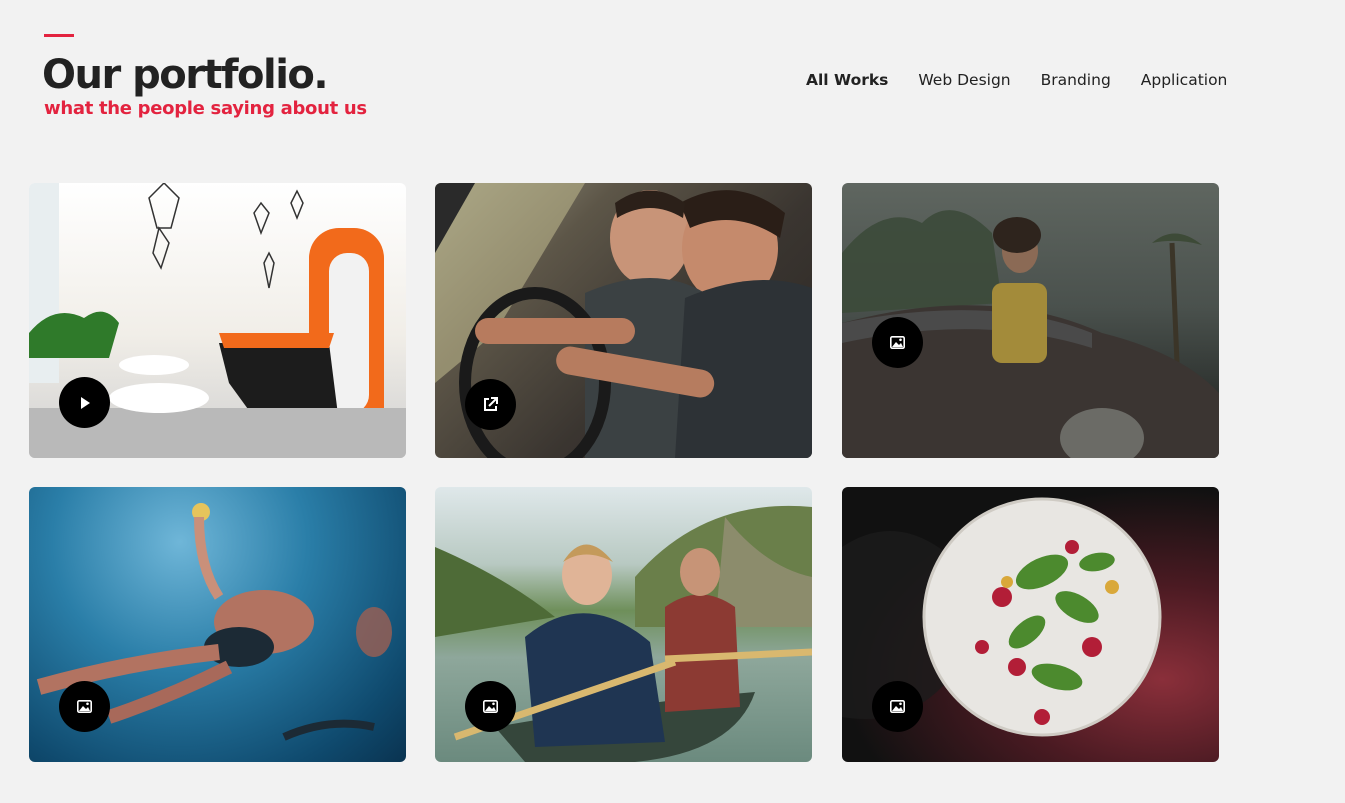 The width and height of the screenshot is (1345, 803). What do you see at coordinates (623, 320) in the screenshot?
I see `portfolio-item-drive` at bounding box center [623, 320].